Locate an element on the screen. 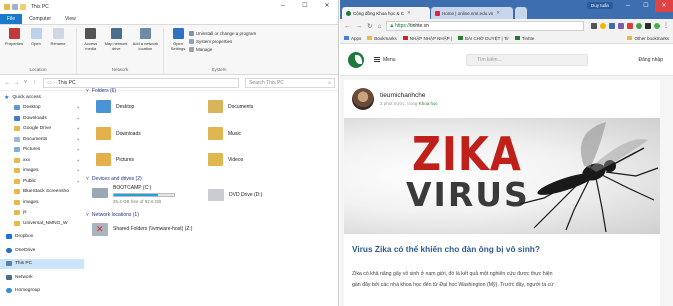  rename-icon is located at coordinates (58, 33).